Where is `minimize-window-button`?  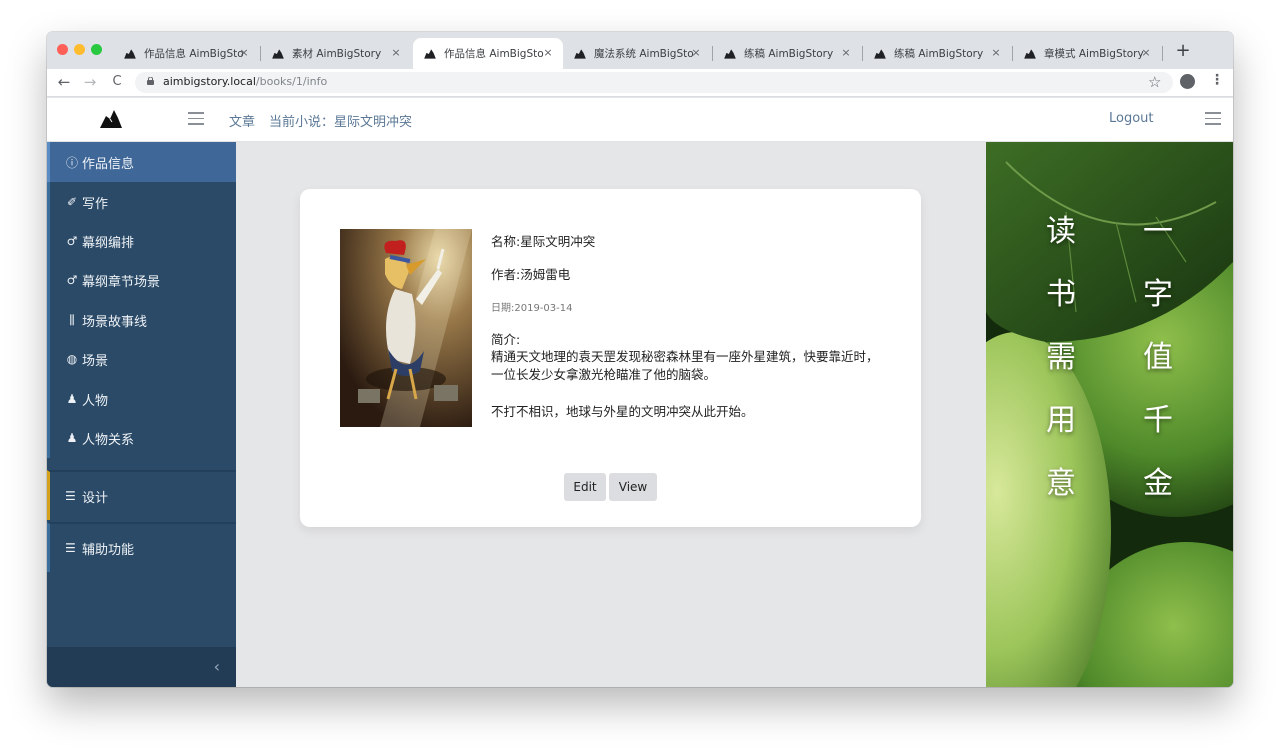 minimize-window-button is located at coordinates (79, 49).